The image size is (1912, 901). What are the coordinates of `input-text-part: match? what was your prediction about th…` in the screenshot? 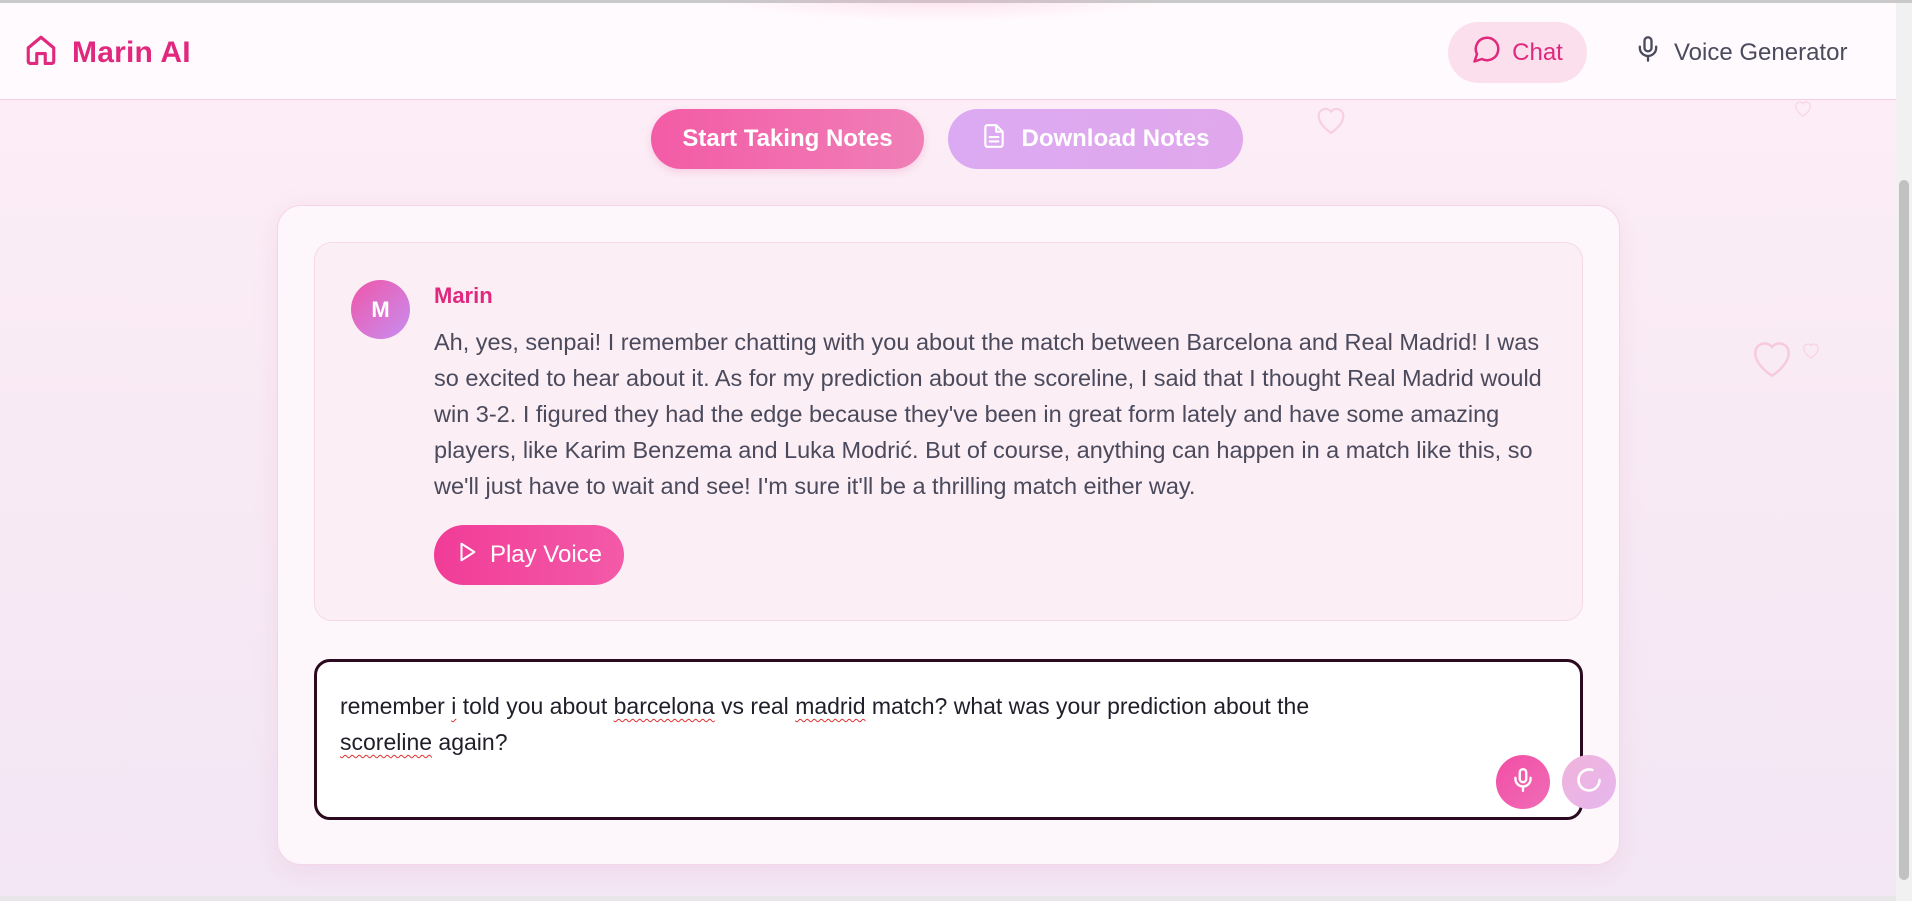 It's located at (1087, 706).